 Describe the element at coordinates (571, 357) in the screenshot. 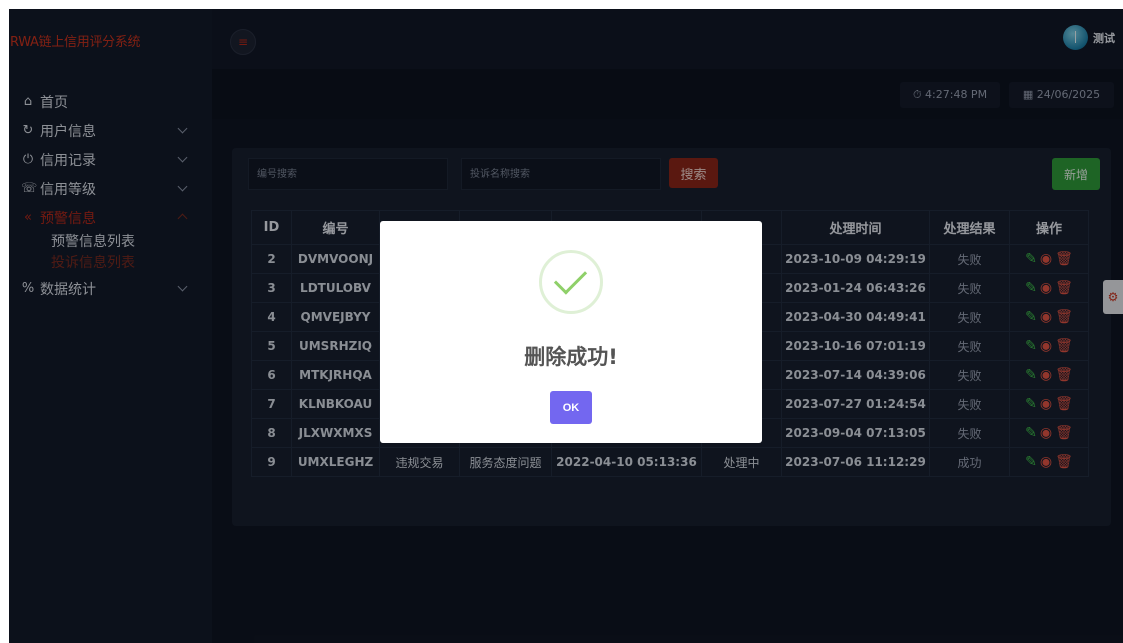

I see `dialog-title: 删除成功!` at that location.